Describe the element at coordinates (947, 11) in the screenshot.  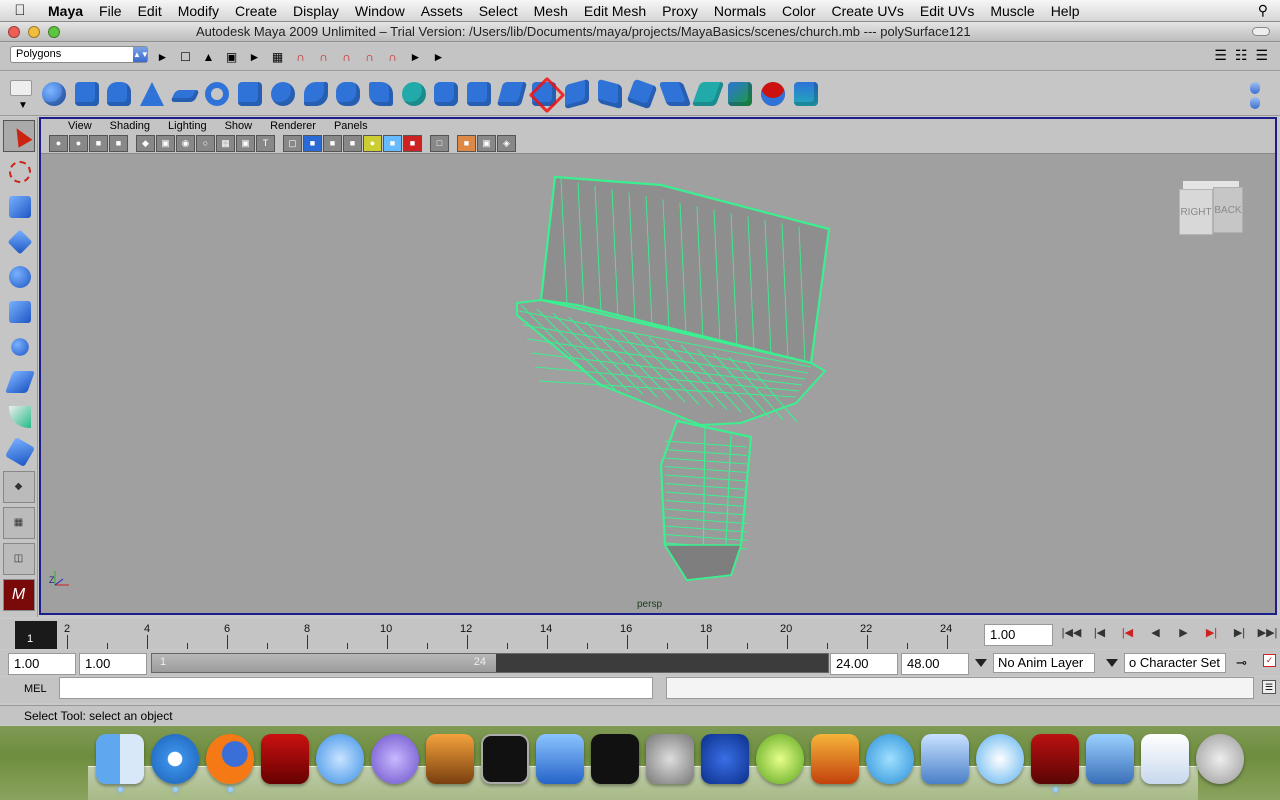
I see `menu-edit-uvs: Edit UVs` at that location.